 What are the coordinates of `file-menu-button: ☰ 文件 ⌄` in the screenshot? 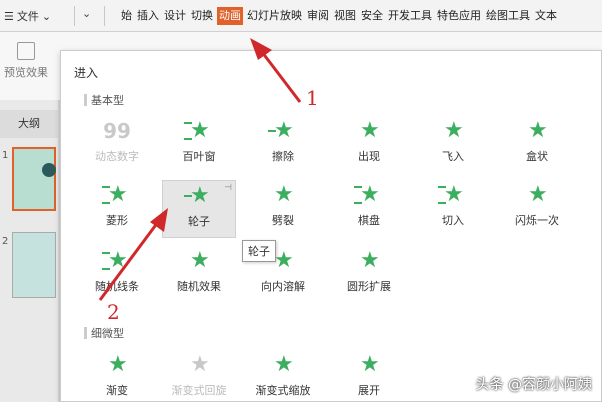 It's located at (25, 16).